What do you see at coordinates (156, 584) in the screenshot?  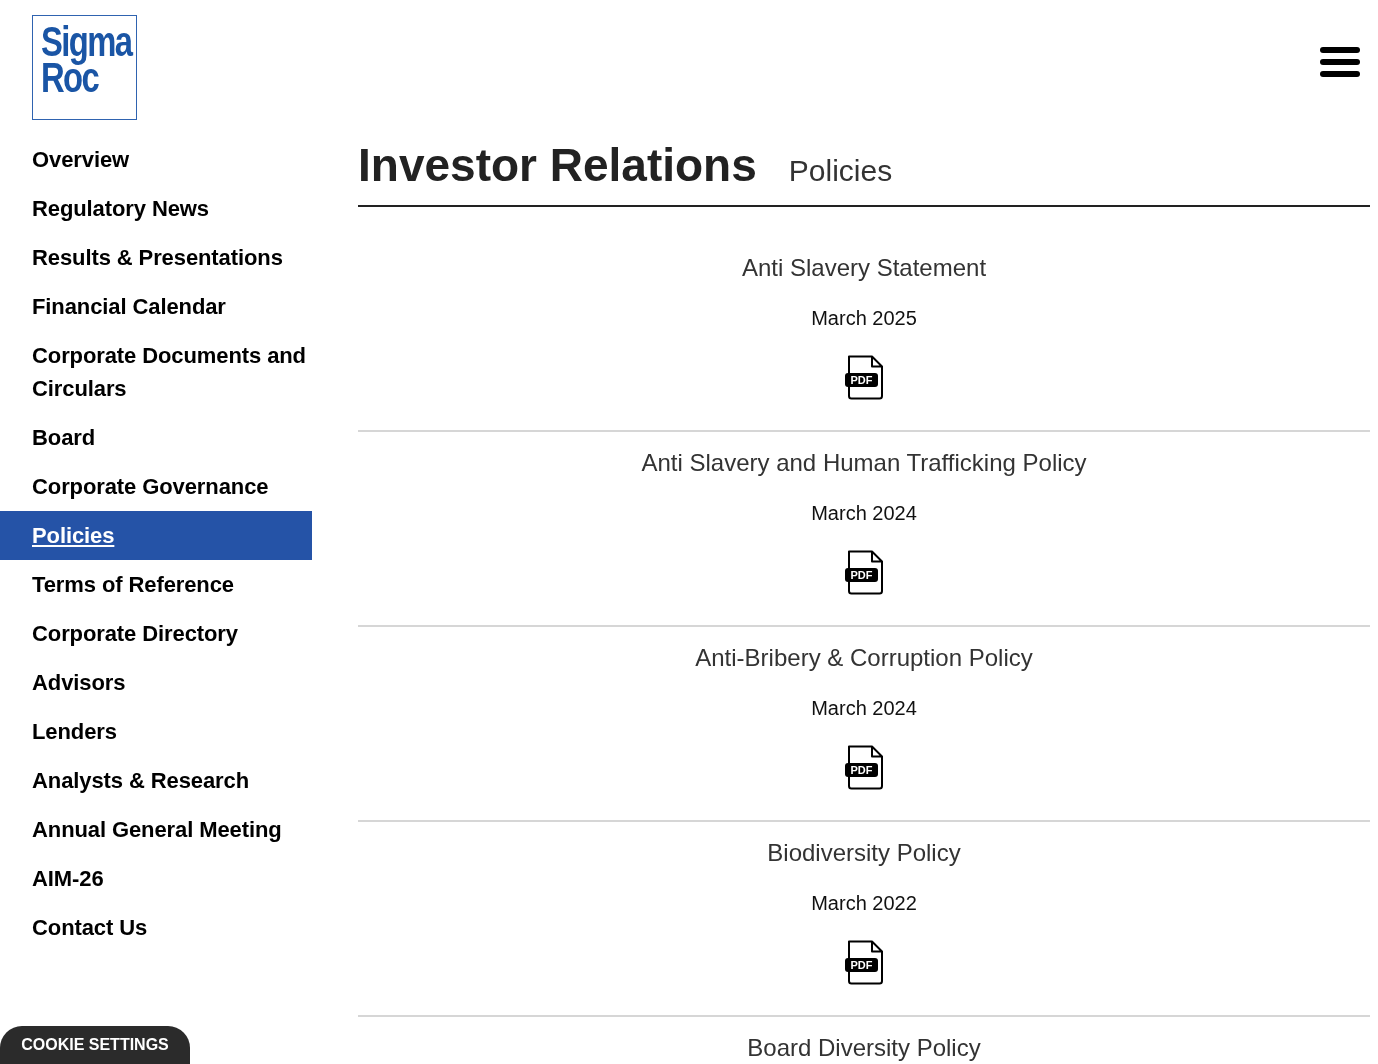 I see `sidebar-link: Terms of Reference` at bounding box center [156, 584].